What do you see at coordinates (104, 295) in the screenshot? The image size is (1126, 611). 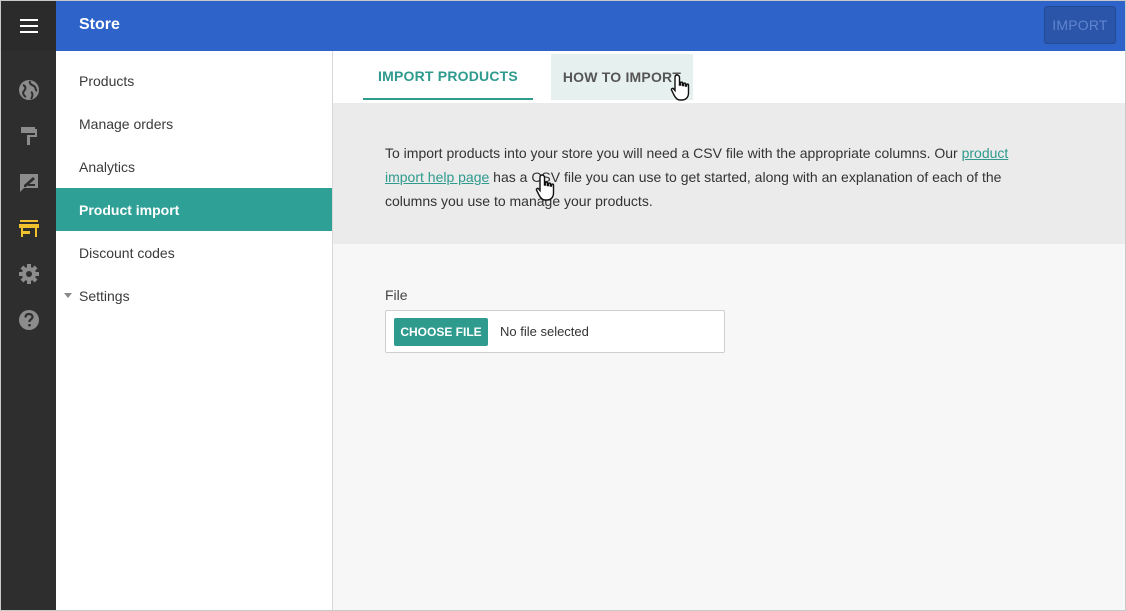 I see `sidebar-item-label: Settings` at bounding box center [104, 295].